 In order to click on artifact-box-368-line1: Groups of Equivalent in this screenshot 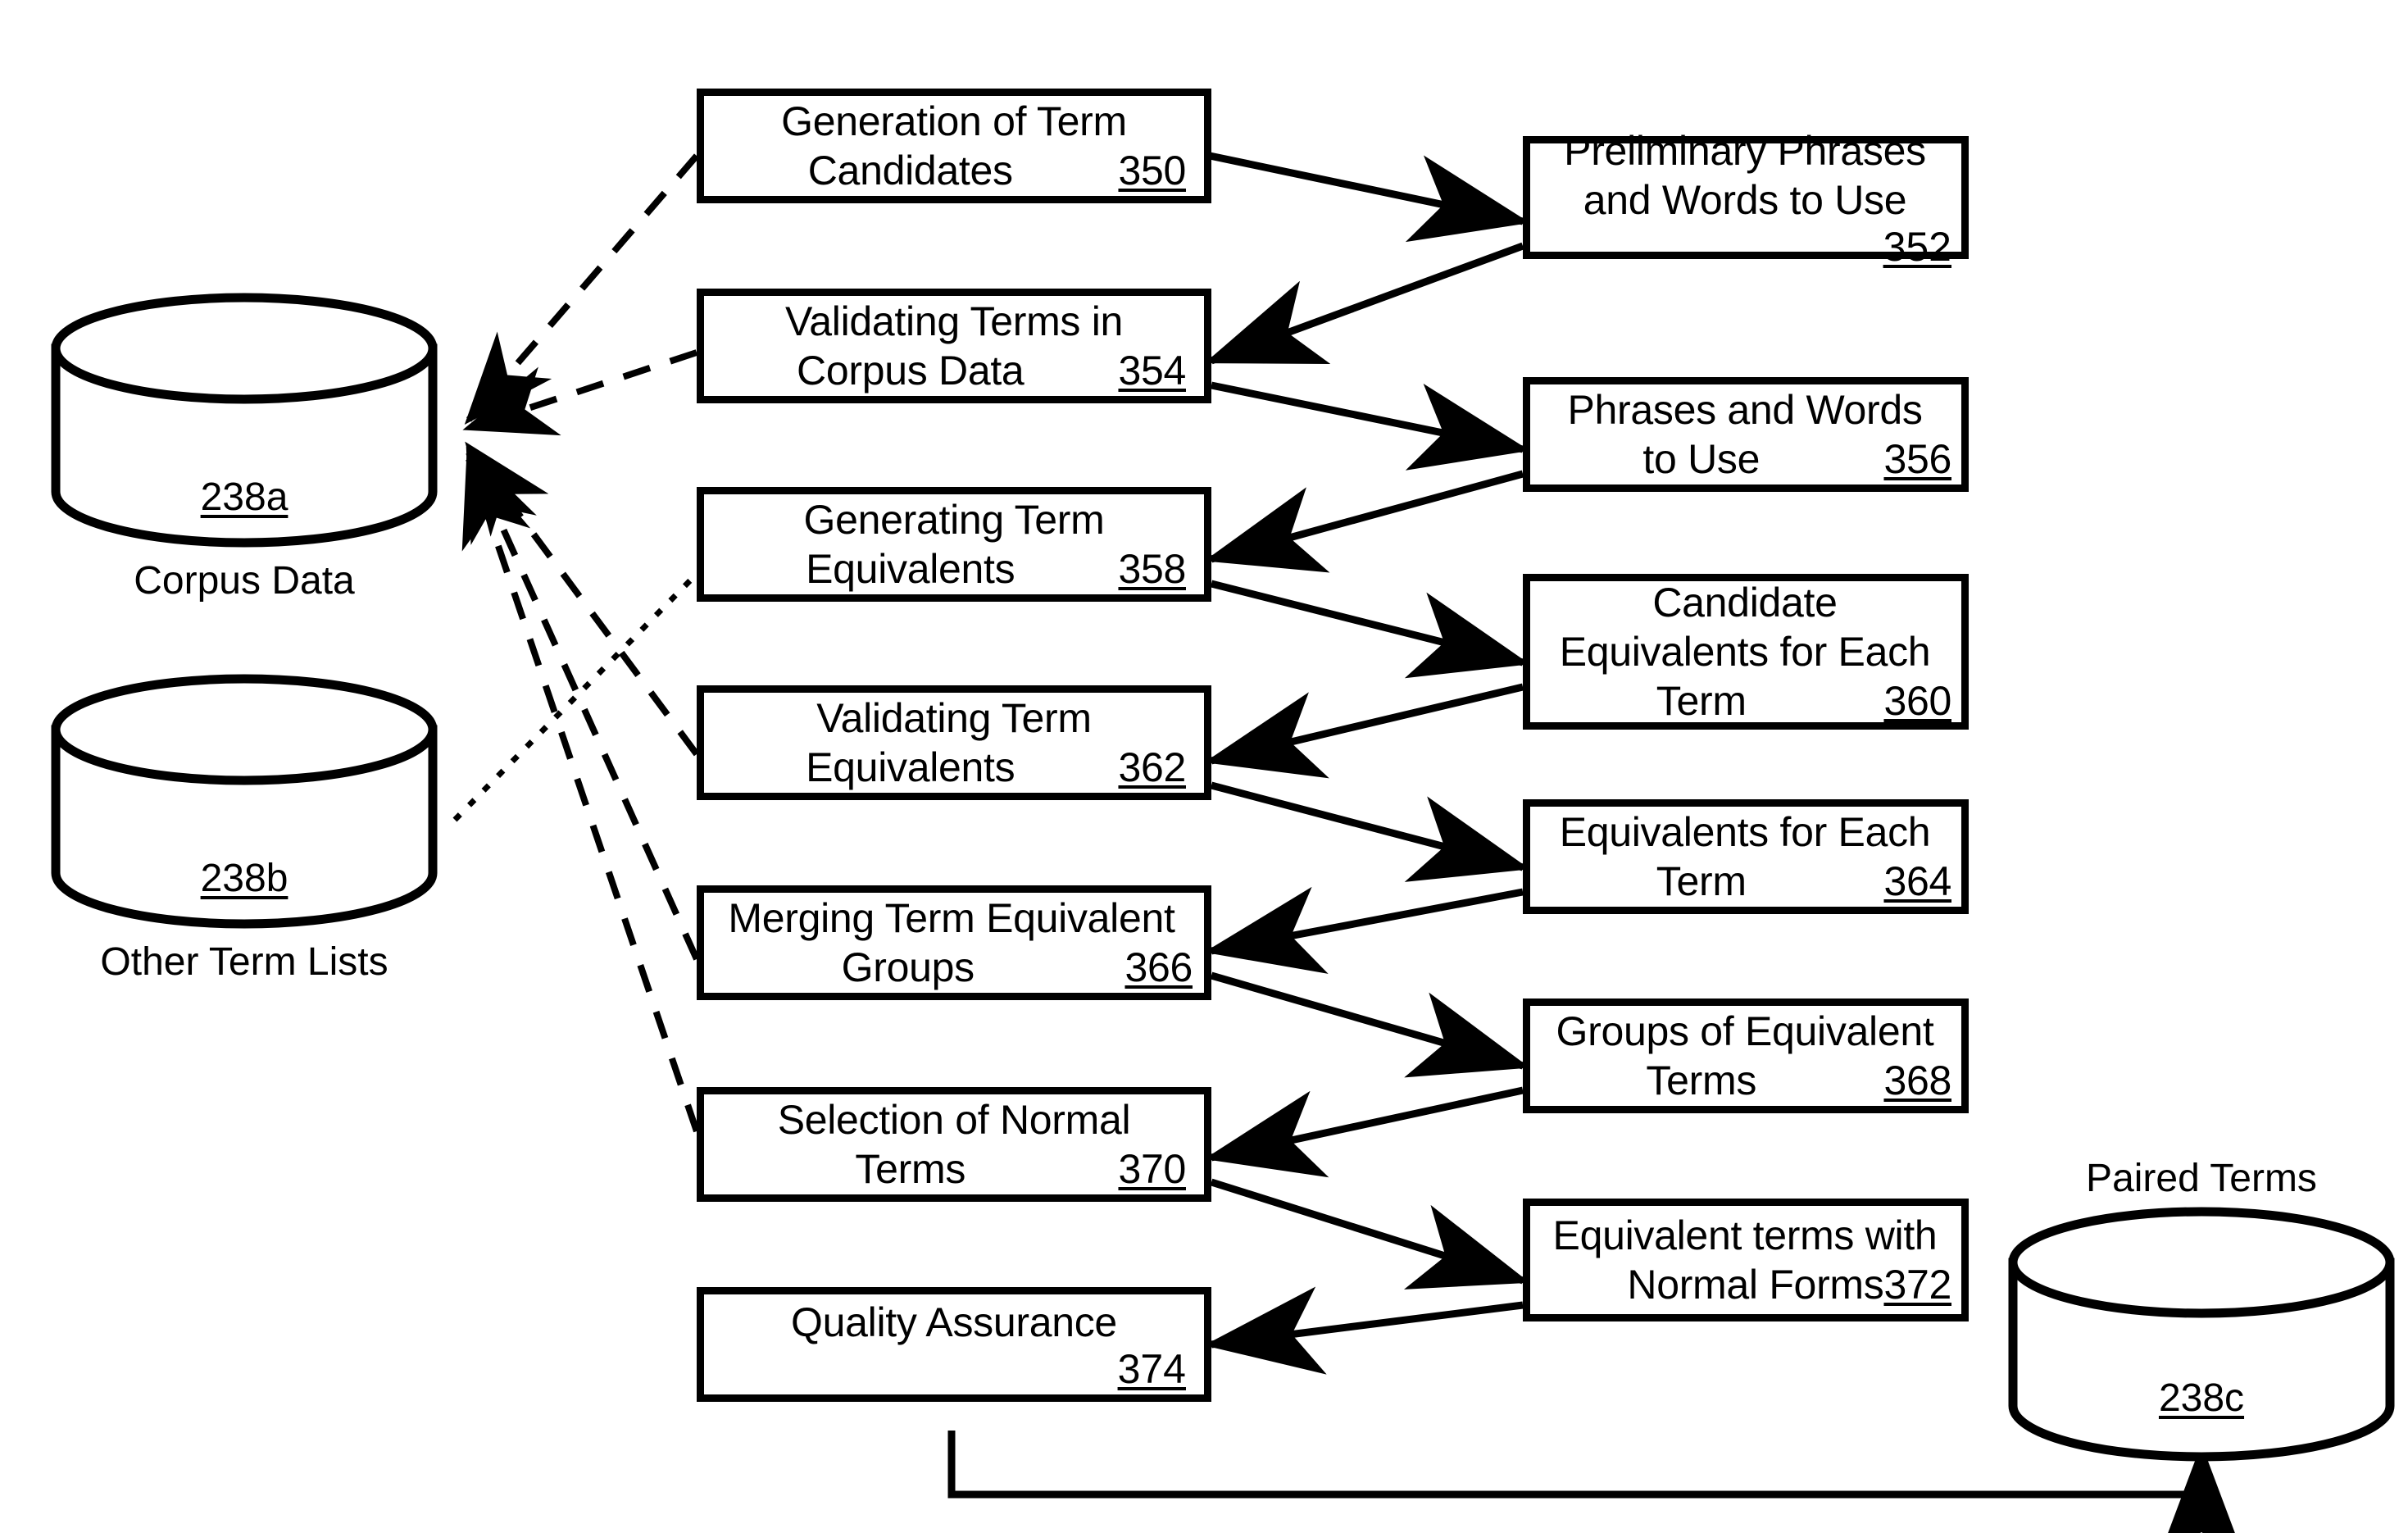, I will do `click(1745, 1031)`.